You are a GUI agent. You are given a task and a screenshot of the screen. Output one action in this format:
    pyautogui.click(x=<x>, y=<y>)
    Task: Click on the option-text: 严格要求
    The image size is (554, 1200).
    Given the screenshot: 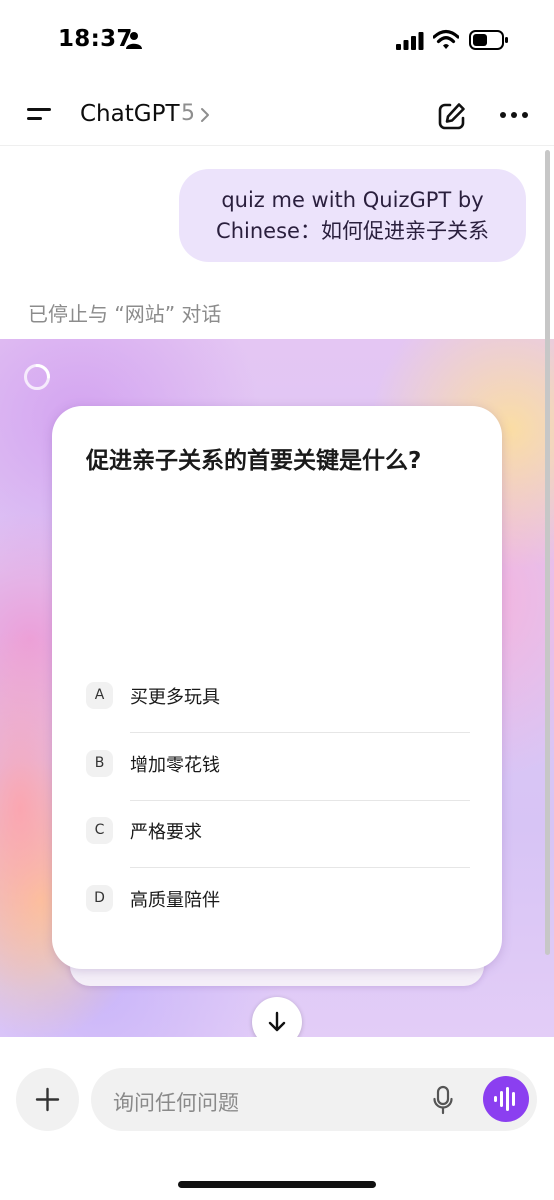 What is the action you would take?
    pyautogui.click(x=166, y=832)
    